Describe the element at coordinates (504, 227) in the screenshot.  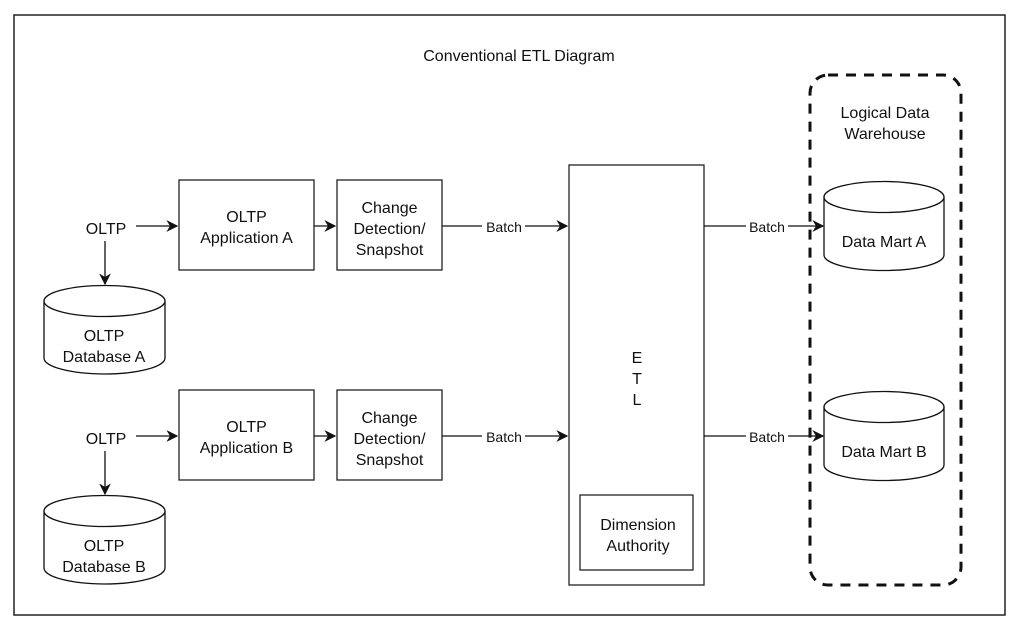
I see `batch-label-a: Batch` at that location.